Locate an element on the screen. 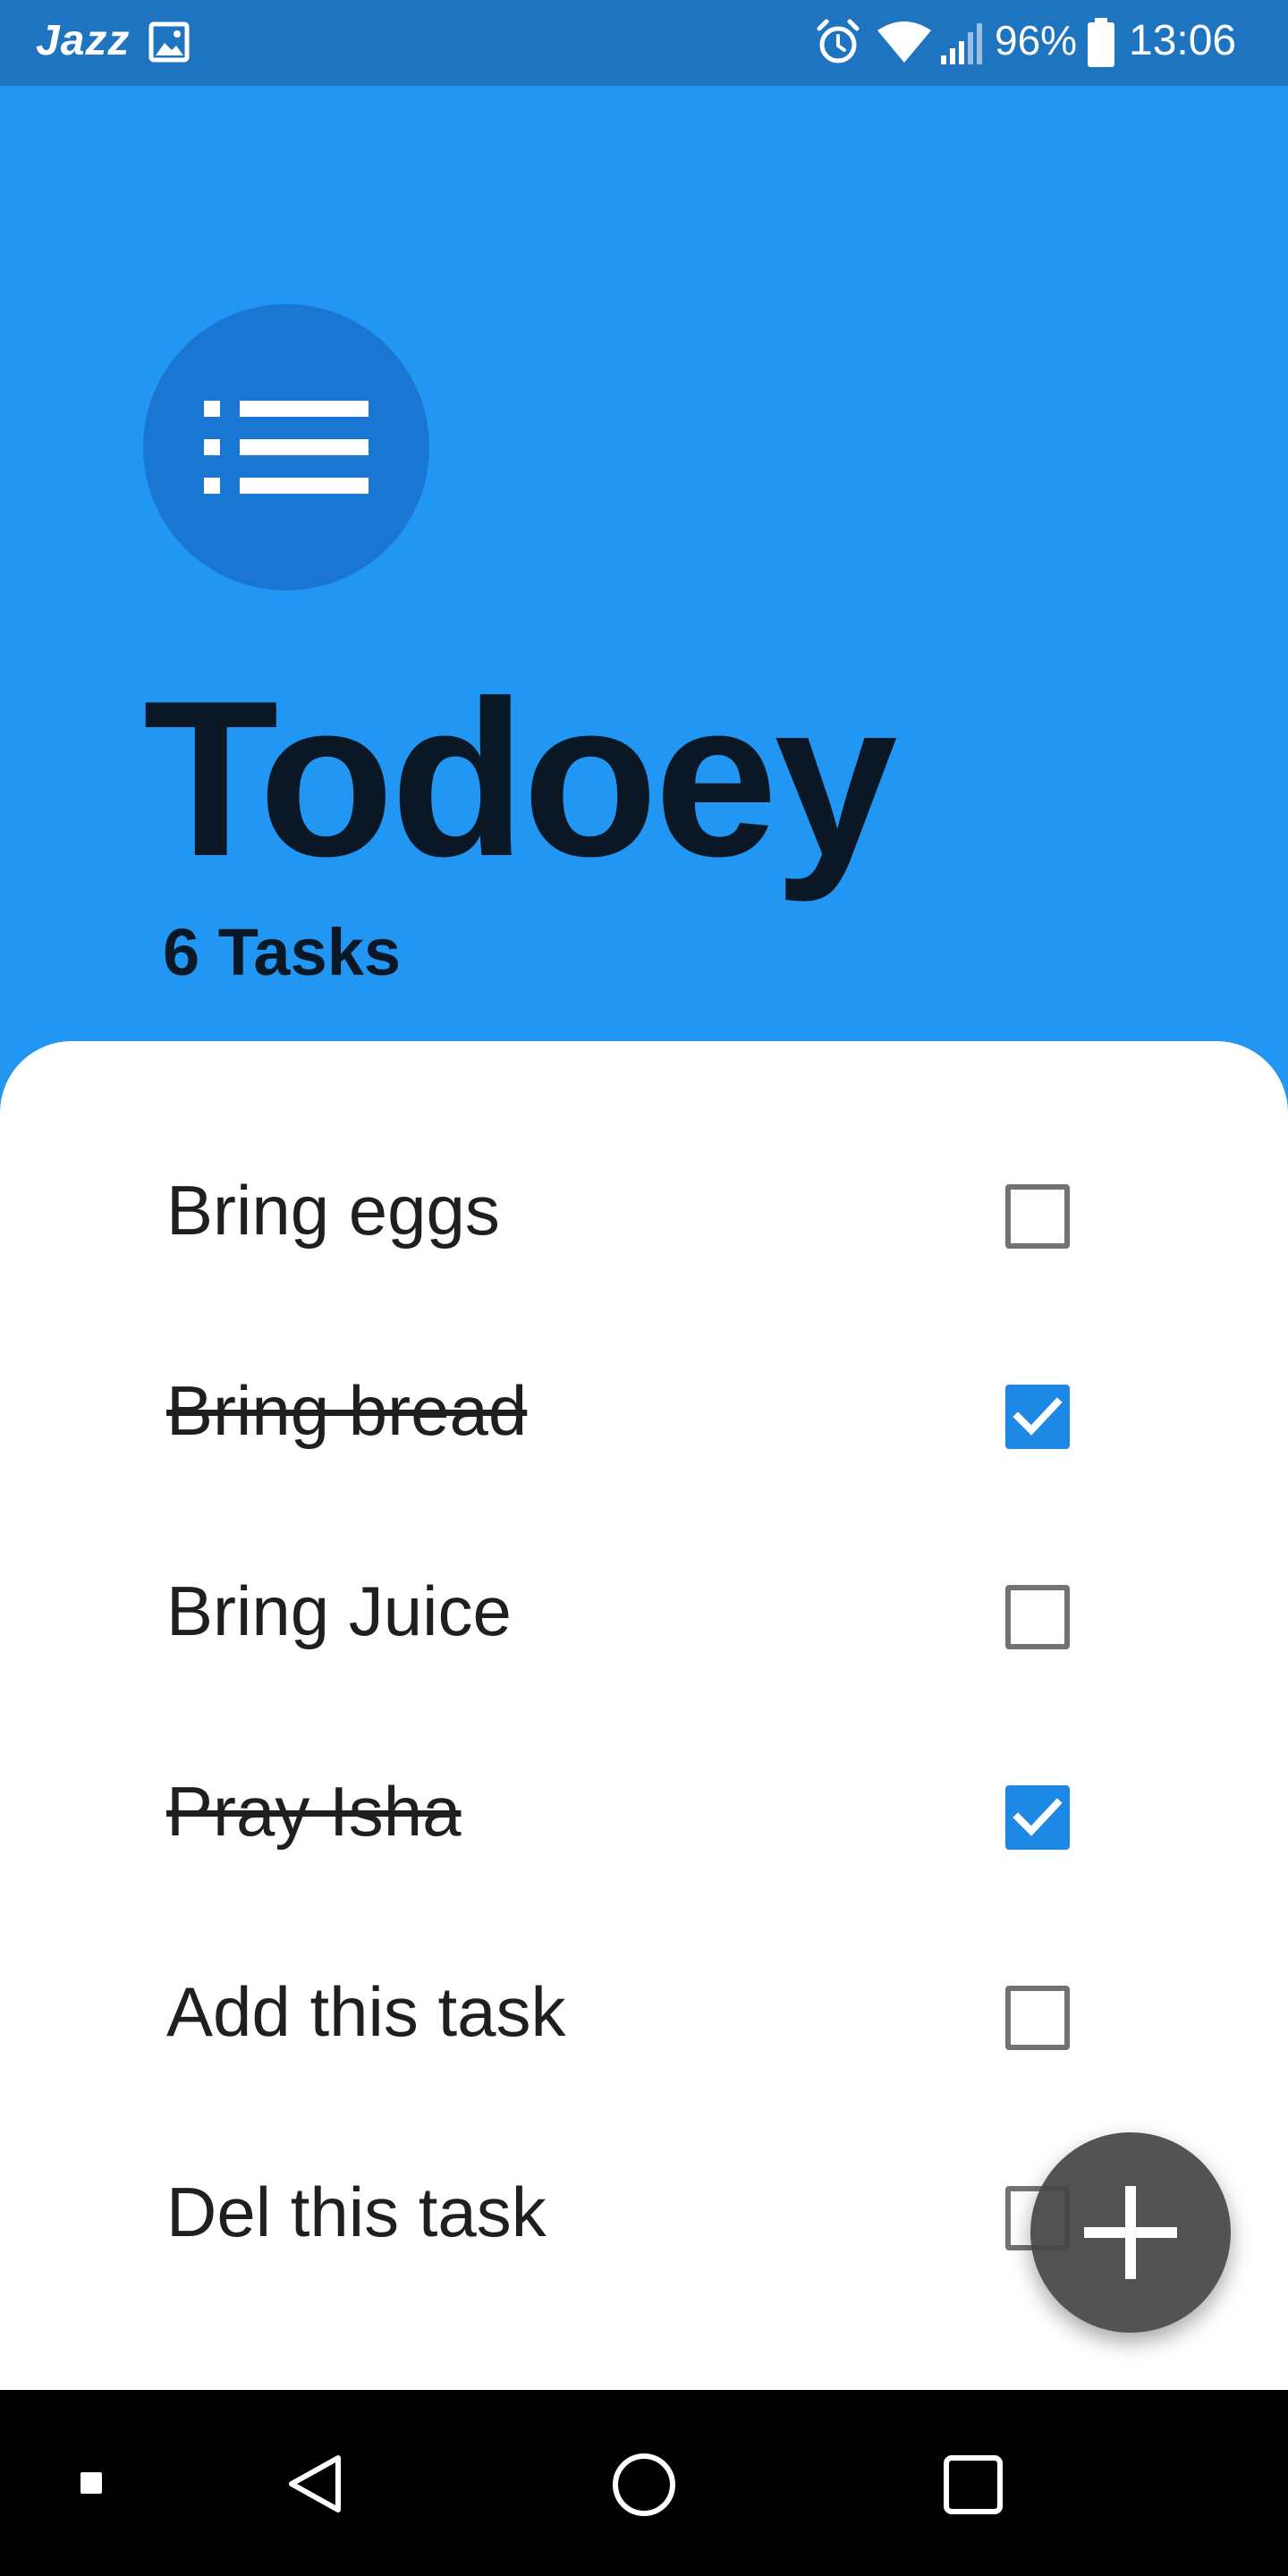  status-bar: Jazz 96% 13:06 is located at coordinates (644, 43).